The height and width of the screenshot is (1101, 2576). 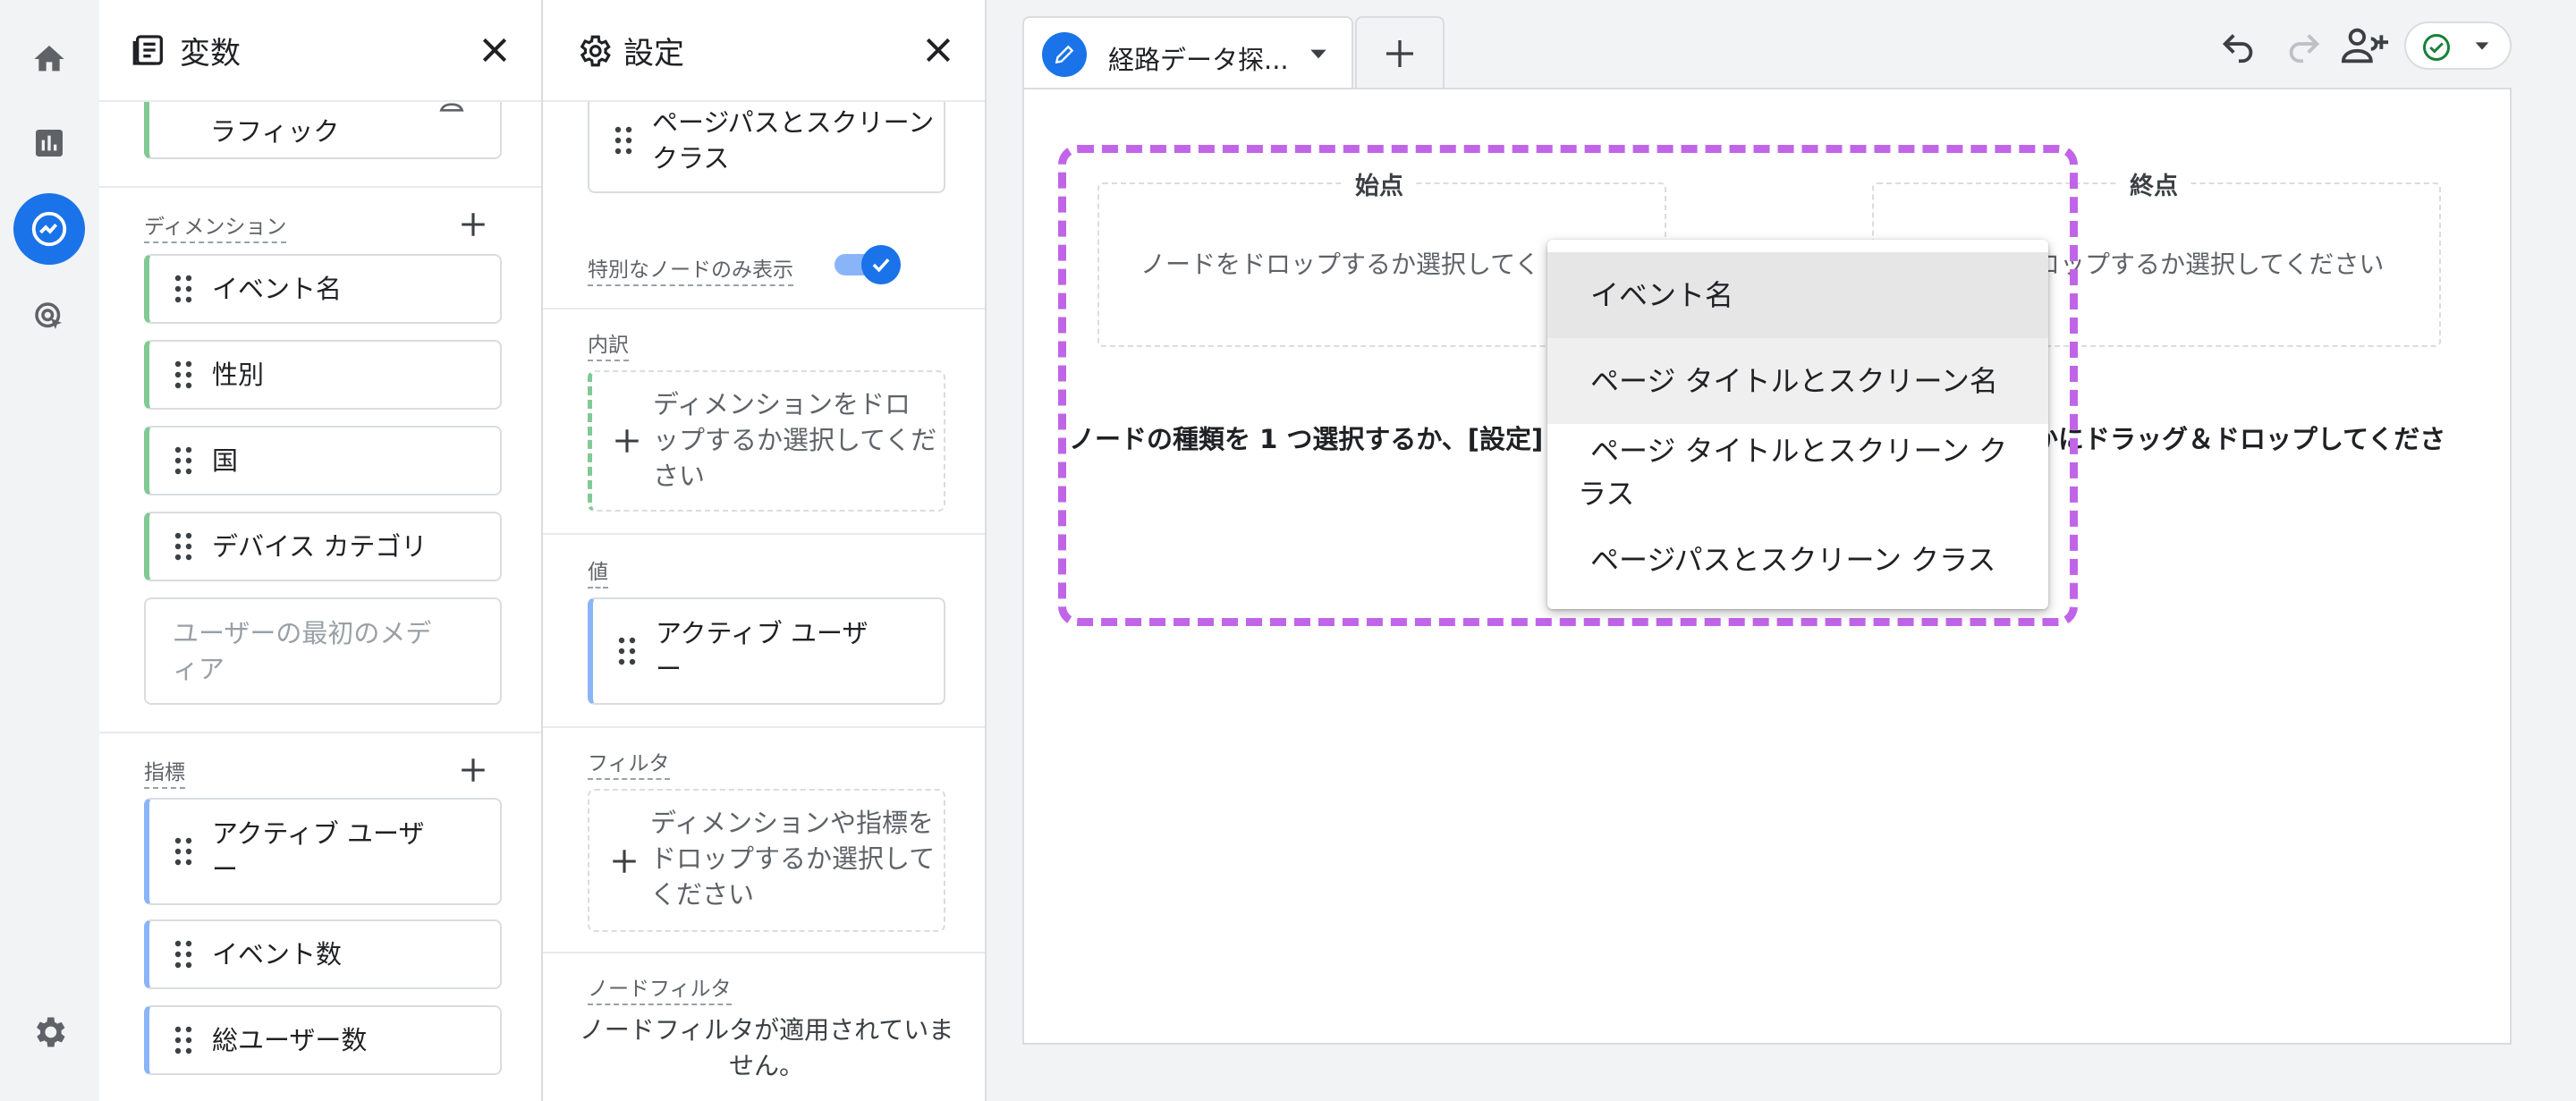 I want to click on metric-chip-active-users: アクティブ ユーザ ー, so click(x=323, y=851).